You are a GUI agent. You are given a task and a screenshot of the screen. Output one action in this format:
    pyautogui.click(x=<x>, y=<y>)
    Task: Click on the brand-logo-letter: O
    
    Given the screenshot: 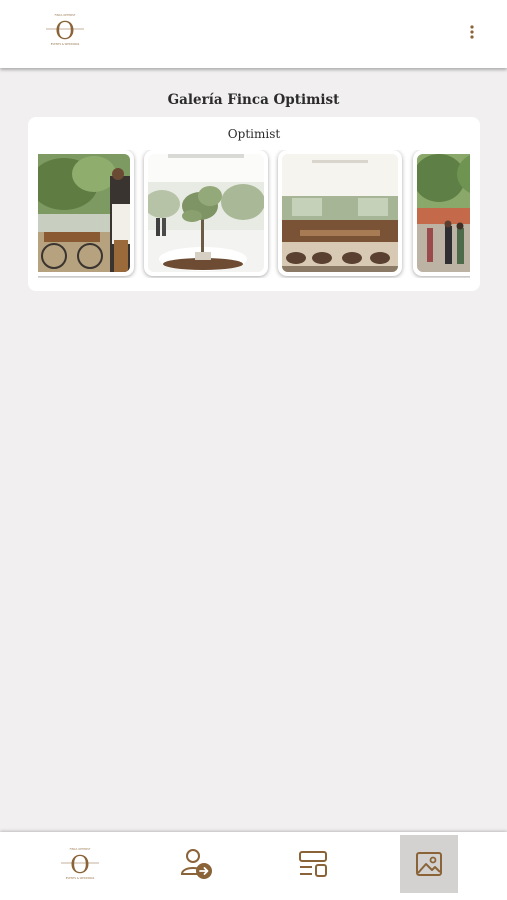 What is the action you would take?
    pyautogui.click(x=65, y=31)
    